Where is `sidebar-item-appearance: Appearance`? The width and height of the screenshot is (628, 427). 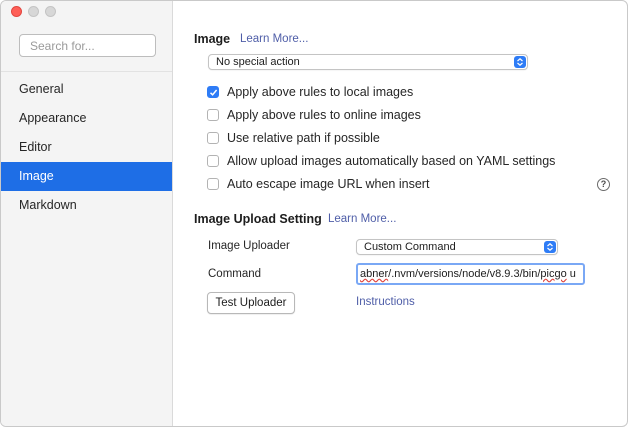
sidebar-item-appearance: Appearance is located at coordinates (86, 118).